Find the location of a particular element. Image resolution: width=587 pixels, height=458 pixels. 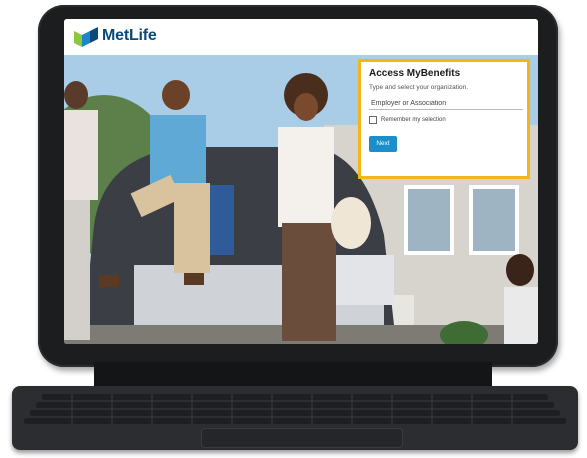

card-subtitle: Type and select your organization. is located at coordinates (419, 87).